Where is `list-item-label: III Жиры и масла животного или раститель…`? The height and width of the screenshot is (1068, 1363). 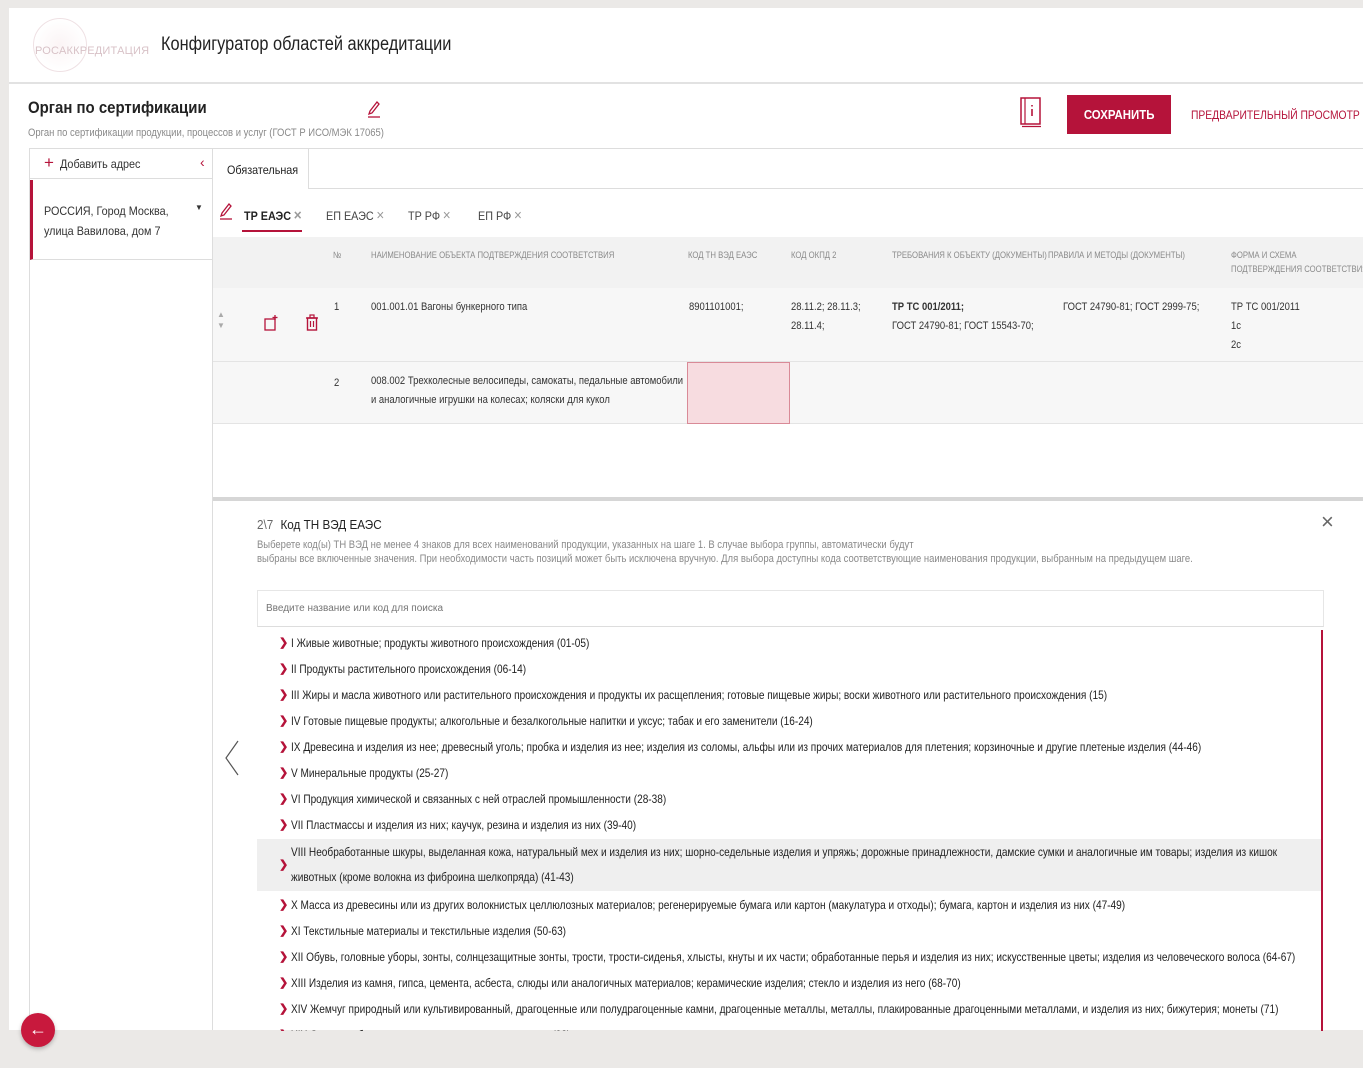 list-item-label: III Жиры и масла животного или раститель… is located at coordinates (699, 695).